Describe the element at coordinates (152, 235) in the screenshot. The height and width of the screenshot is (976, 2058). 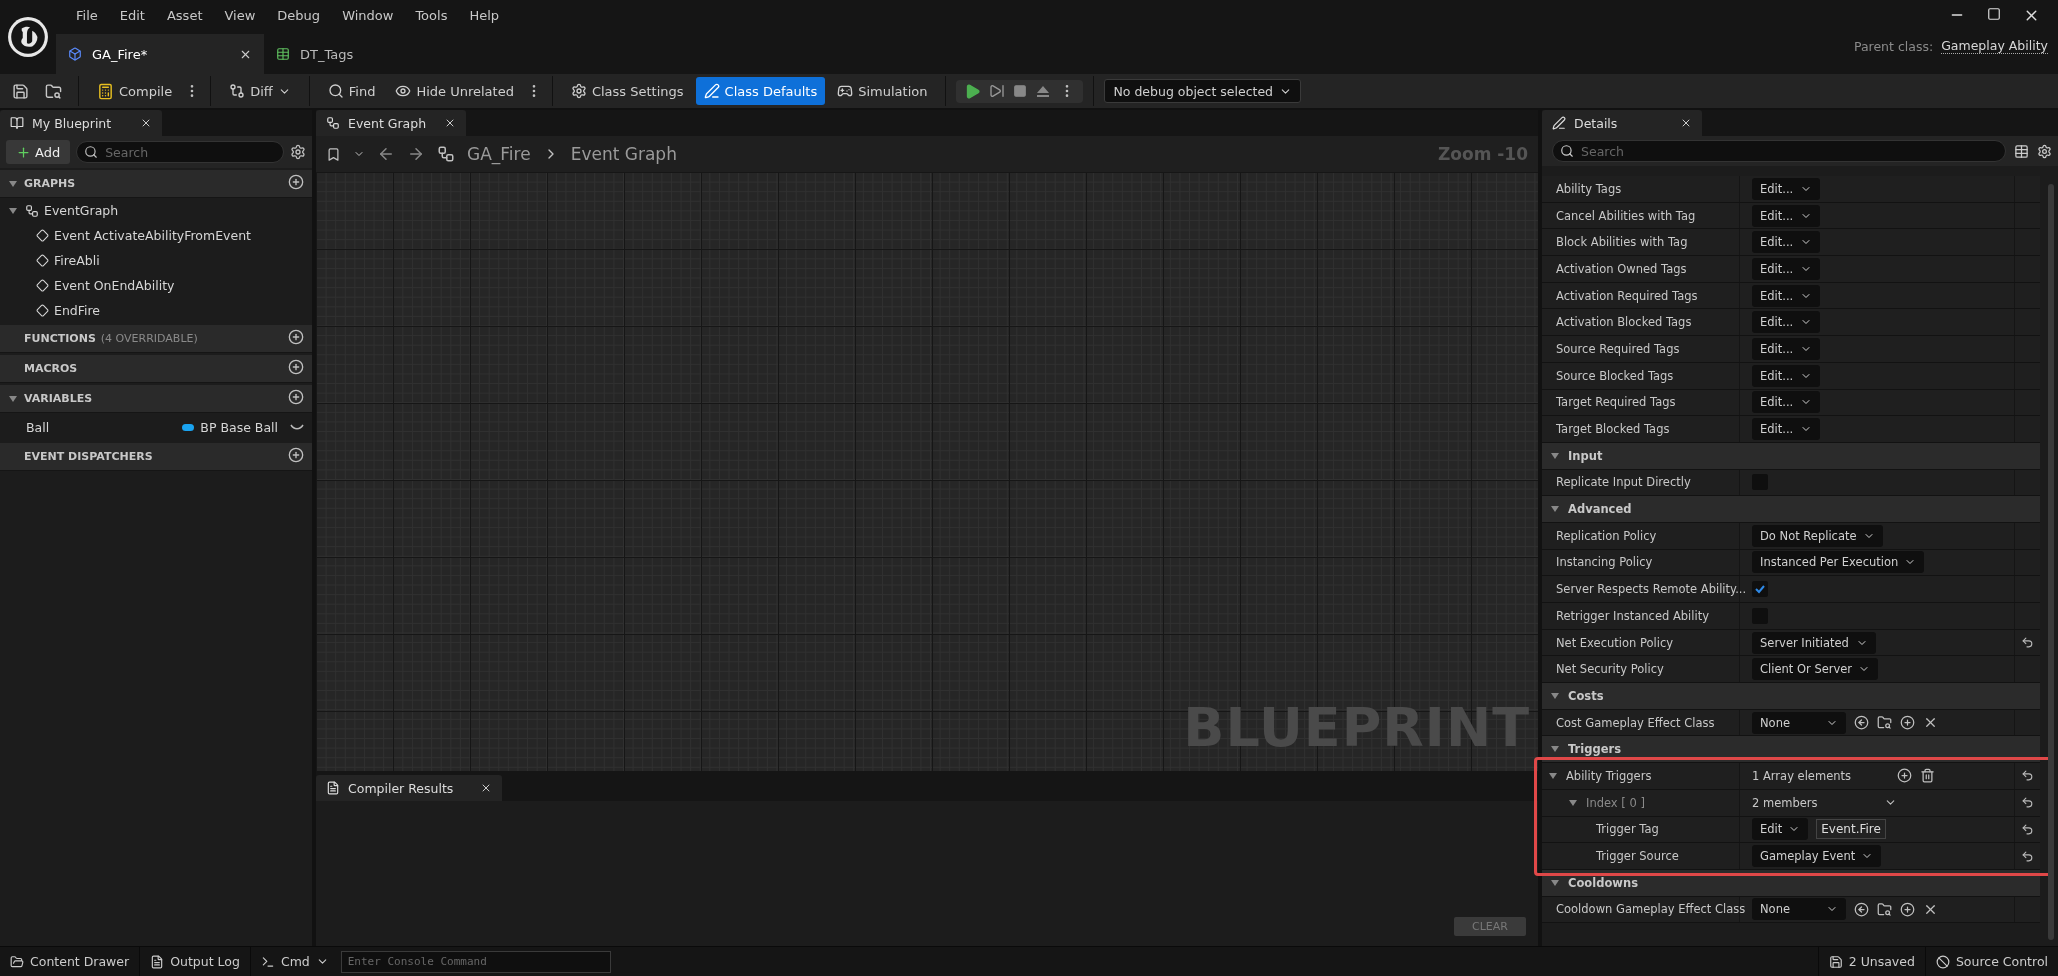
I see `event-item: Event ActivateAbilityFromEvent` at that location.